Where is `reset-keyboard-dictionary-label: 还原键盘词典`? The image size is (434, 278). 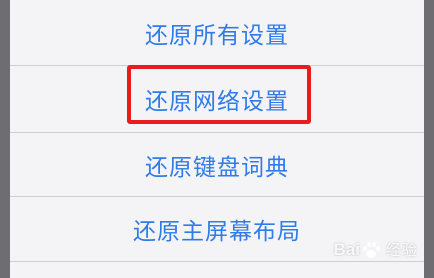 reset-keyboard-dictionary-label: 还原键盘词典 is located at coordinates (217, 167).